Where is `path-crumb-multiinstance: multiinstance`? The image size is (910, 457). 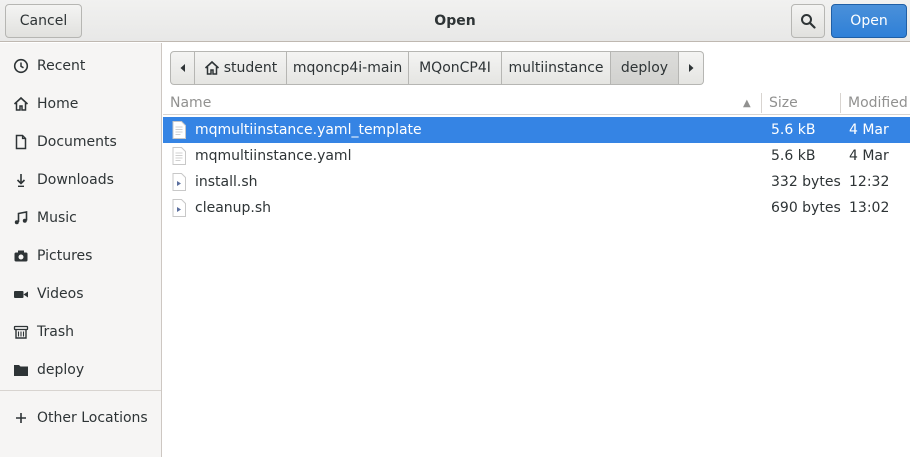 path-crumb-multiinstance: multiinstance is located at coordinates (556, 68).